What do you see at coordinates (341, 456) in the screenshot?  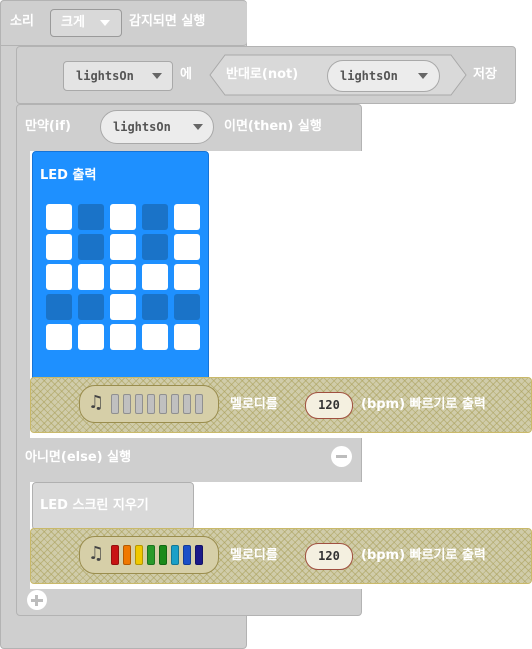 I see `remove-else-icon` at bounding box center [341, 456].